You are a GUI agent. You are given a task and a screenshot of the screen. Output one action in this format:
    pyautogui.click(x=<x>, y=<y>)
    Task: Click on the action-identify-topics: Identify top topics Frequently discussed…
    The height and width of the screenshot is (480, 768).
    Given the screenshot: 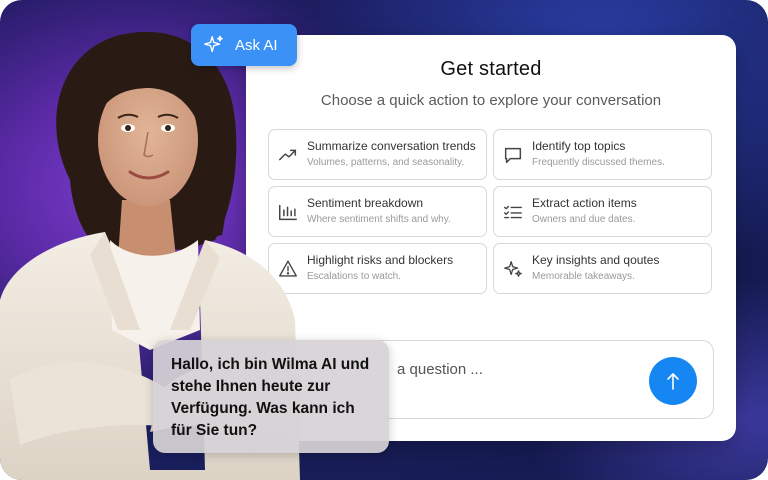 What is the action you would take?
    pyautogui.click(x=602, y=154)
    